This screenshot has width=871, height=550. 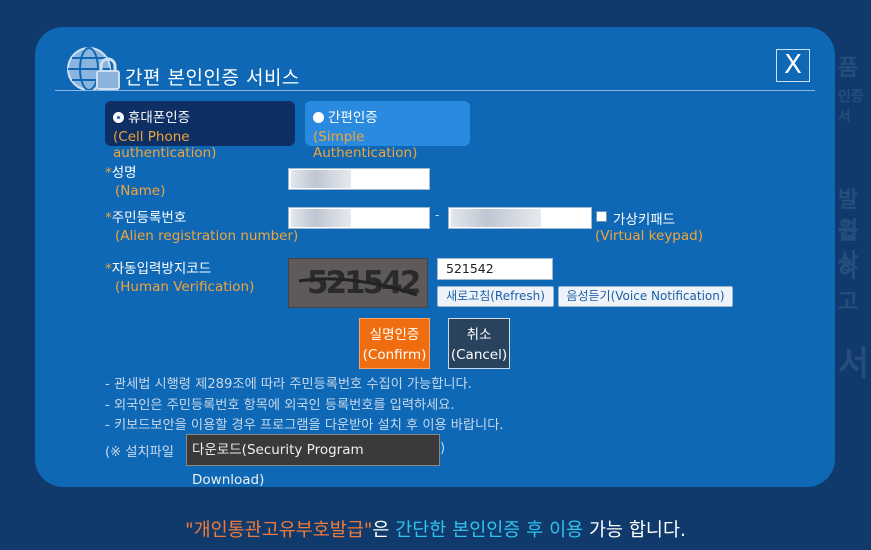 I want to click on cancel-button: 취소 (Cancel), so click(x=479, y=343).